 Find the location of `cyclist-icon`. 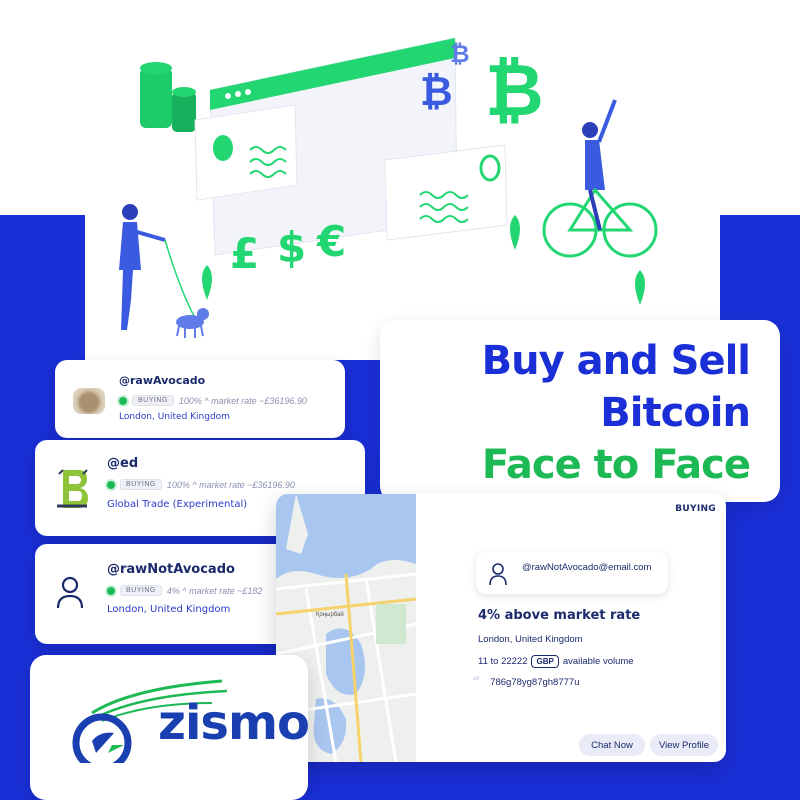

cyclist-icon is located at coordinates (600, 178).